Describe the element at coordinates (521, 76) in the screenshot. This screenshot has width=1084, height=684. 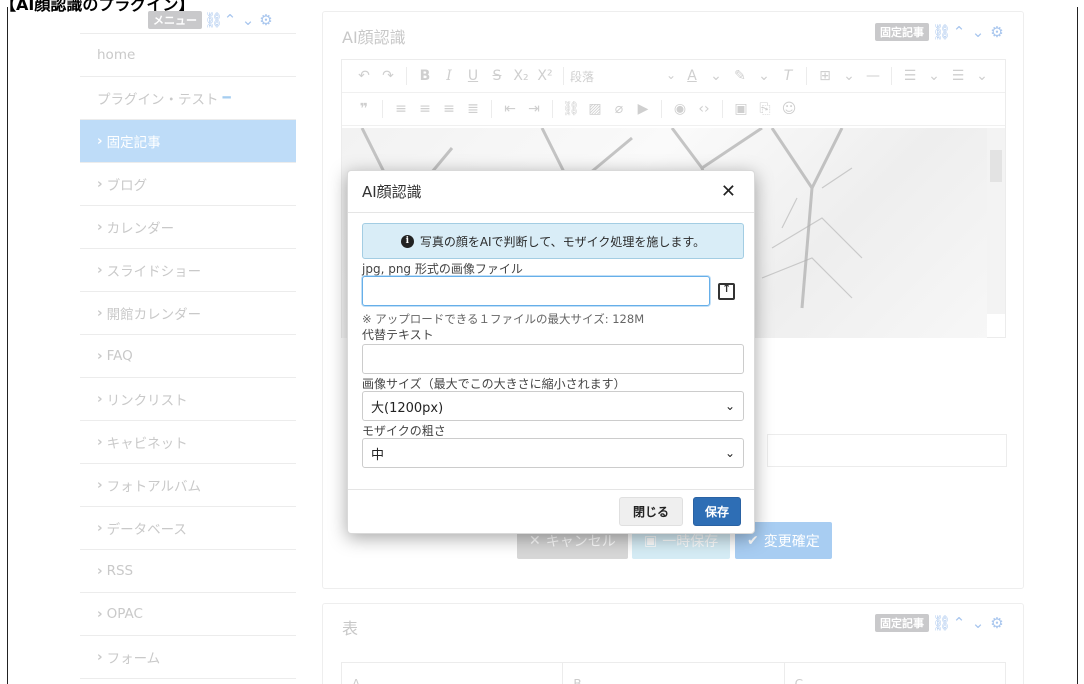
I see `subscript-icon: X₂` at that location.